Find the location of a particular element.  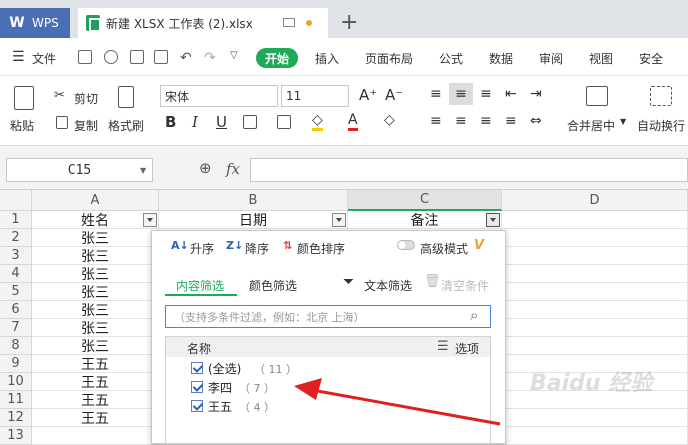

watermark: Baidu 经验 is located at coordinates (591, 383).